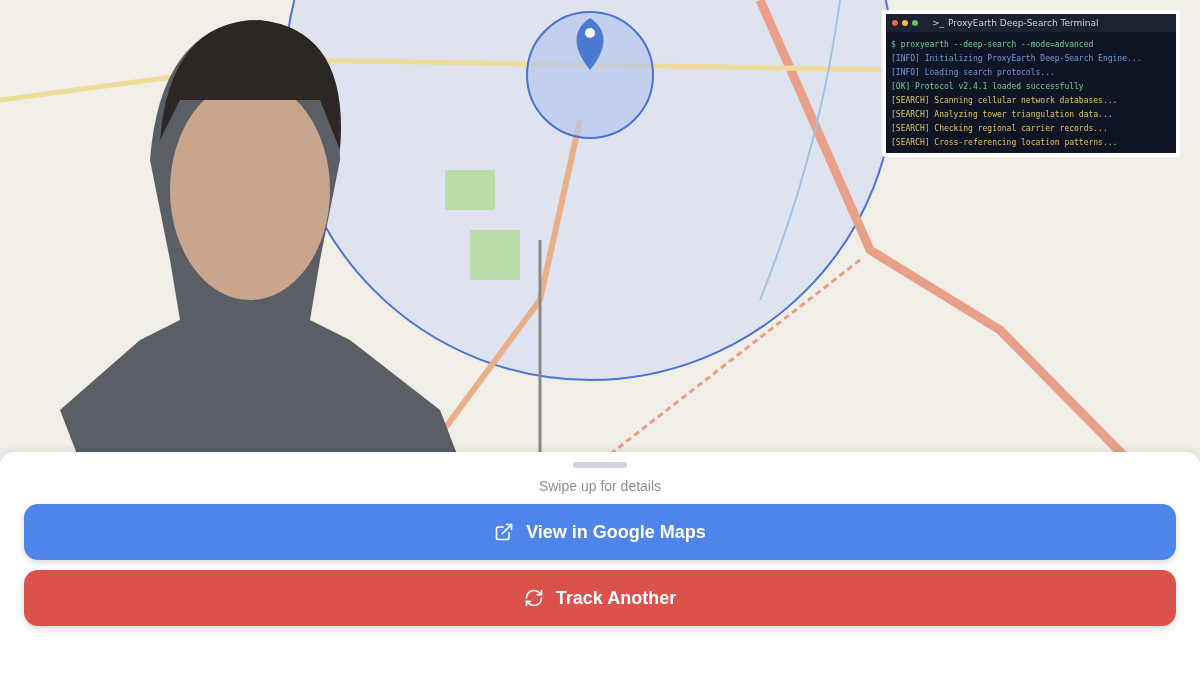 This screenshot has height=675, width=1200. Describe the element at coordinates (504, 532) in the screenshot. I see `external-link-icon` at that location.